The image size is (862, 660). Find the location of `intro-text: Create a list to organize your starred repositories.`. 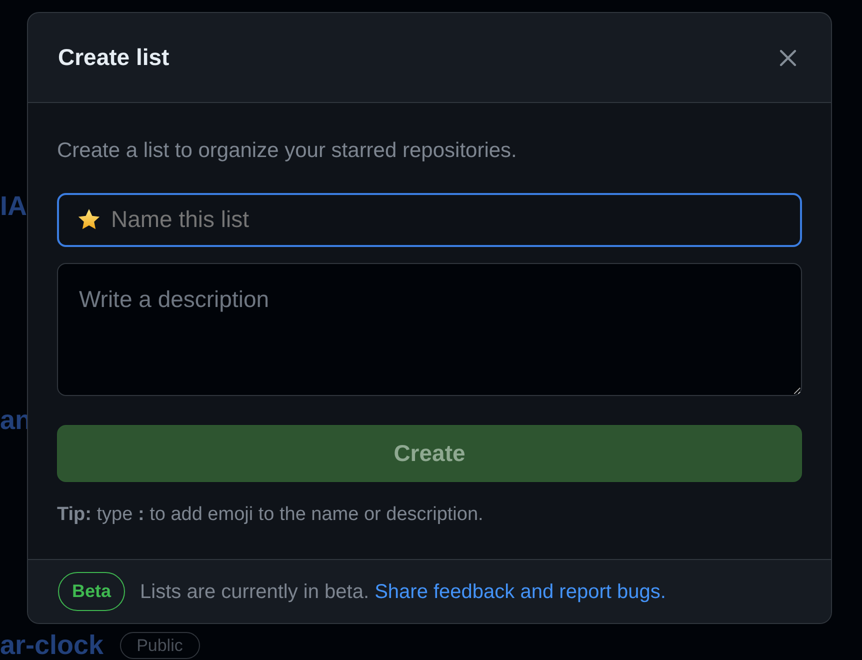

intro-text: Create a list to organize your starred repositories. is located at coordinates (287, 151).